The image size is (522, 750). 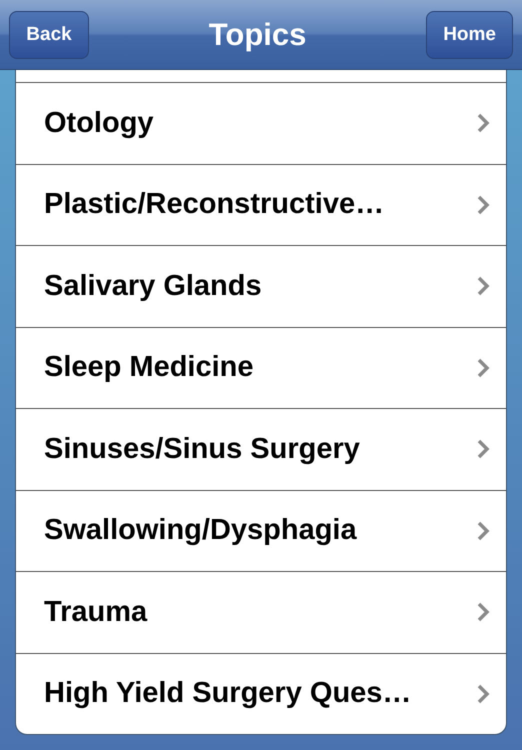 I want to click on topic-label: Sinuses/Sinus Surgery, so click(x=202, y=449).